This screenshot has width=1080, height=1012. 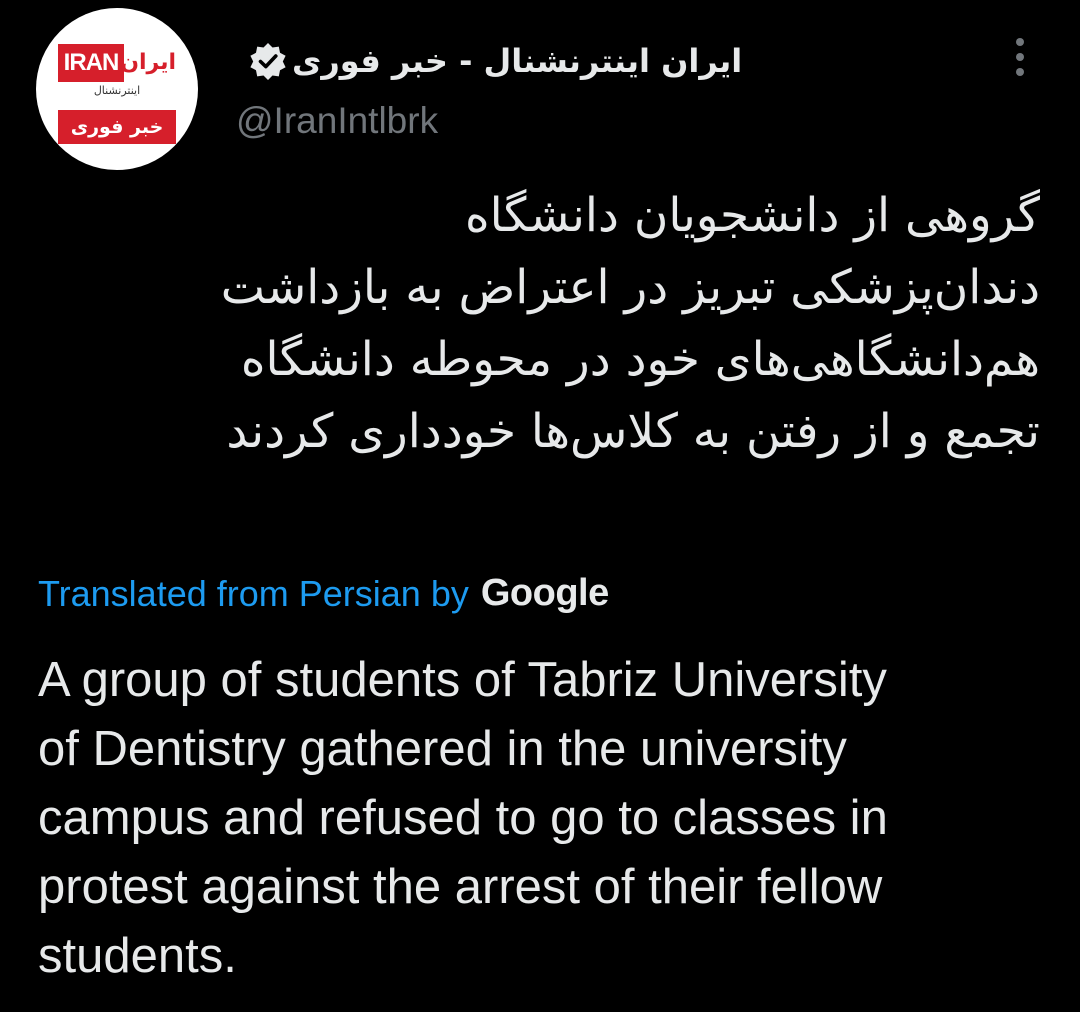 What do you see at coordinates (640, 359) in the screenshot?
I see `tweet-text-line: هم‌دانشگاهی‌های خود در محوطه دانشگاه` at bounding box center [640, 359].